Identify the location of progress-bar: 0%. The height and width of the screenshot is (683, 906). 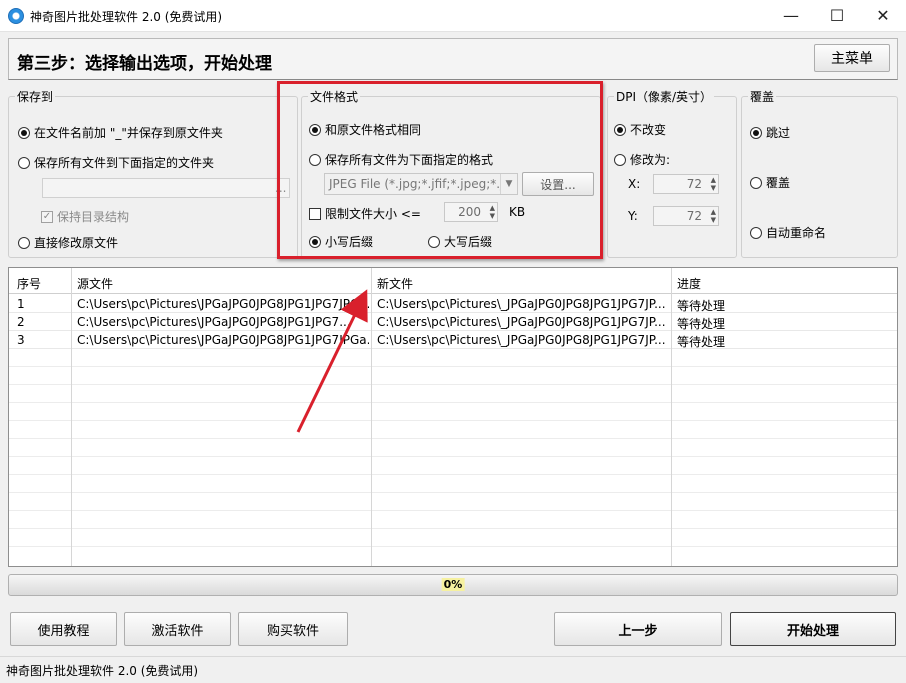
(453, 585).